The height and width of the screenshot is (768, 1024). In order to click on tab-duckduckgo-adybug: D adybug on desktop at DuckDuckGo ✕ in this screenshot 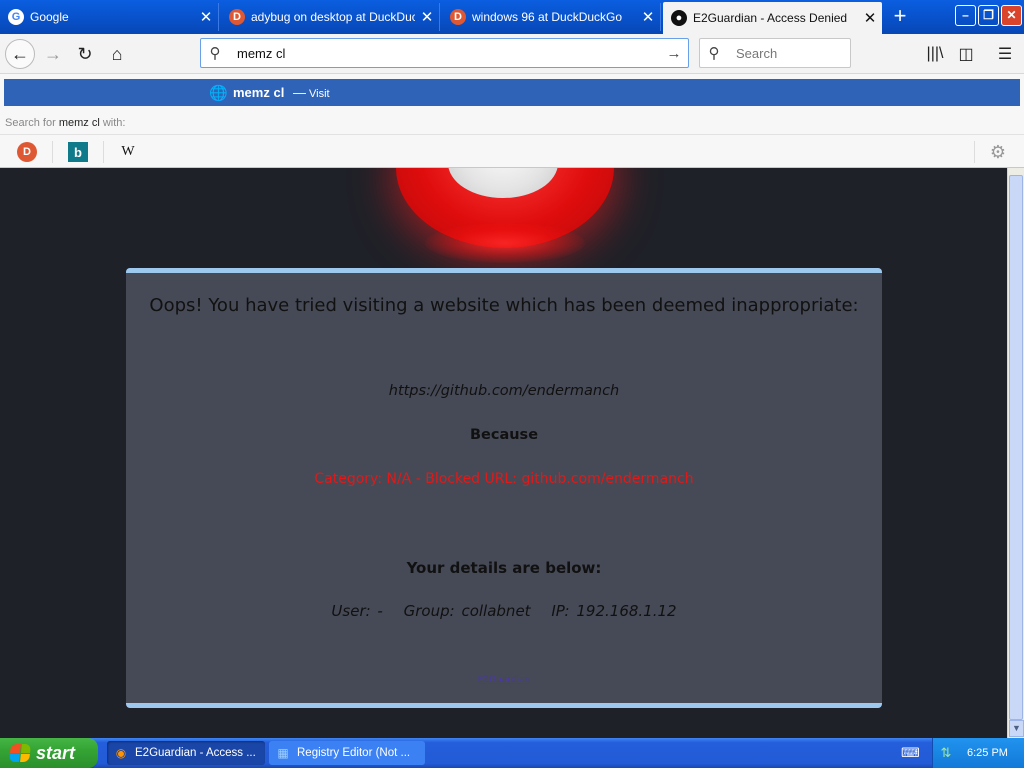, I will do `click(330, 17)`.